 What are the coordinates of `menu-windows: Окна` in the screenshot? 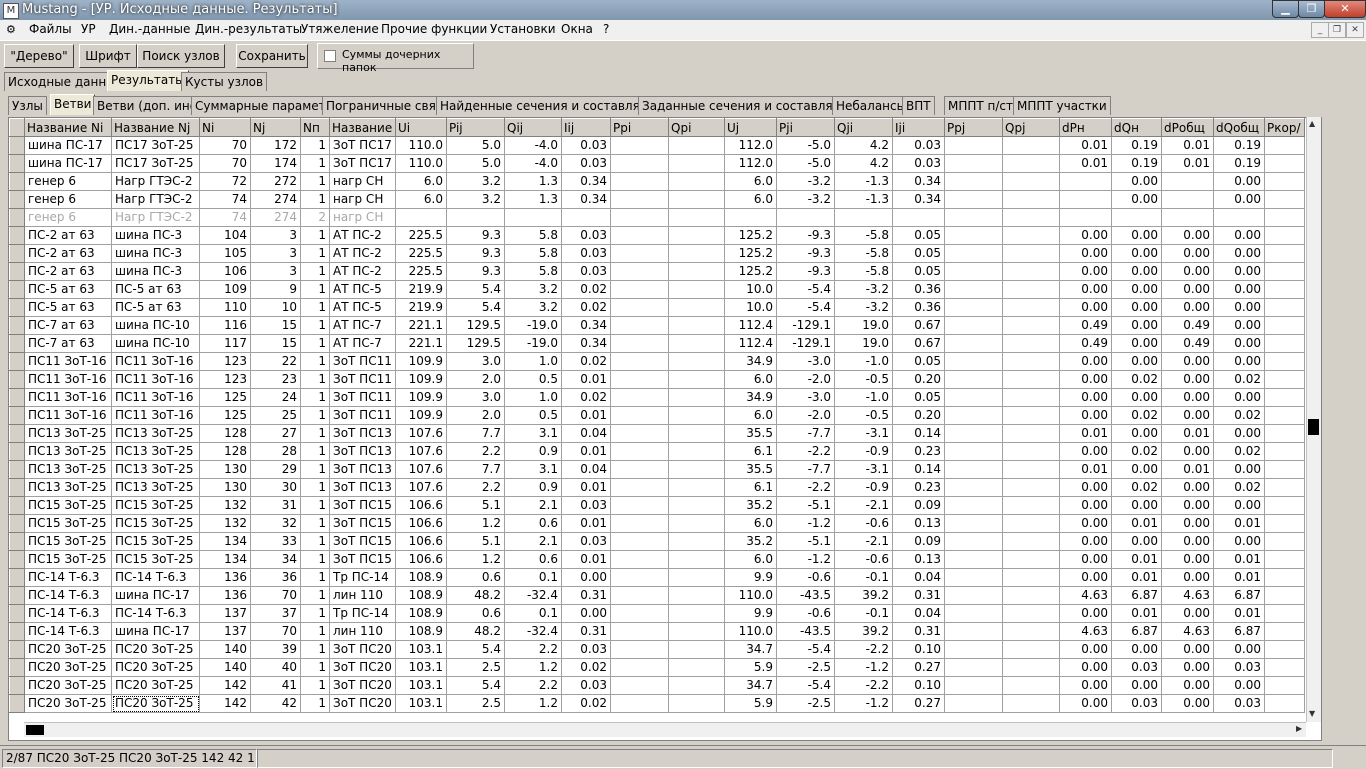 It's located at (577, 29).